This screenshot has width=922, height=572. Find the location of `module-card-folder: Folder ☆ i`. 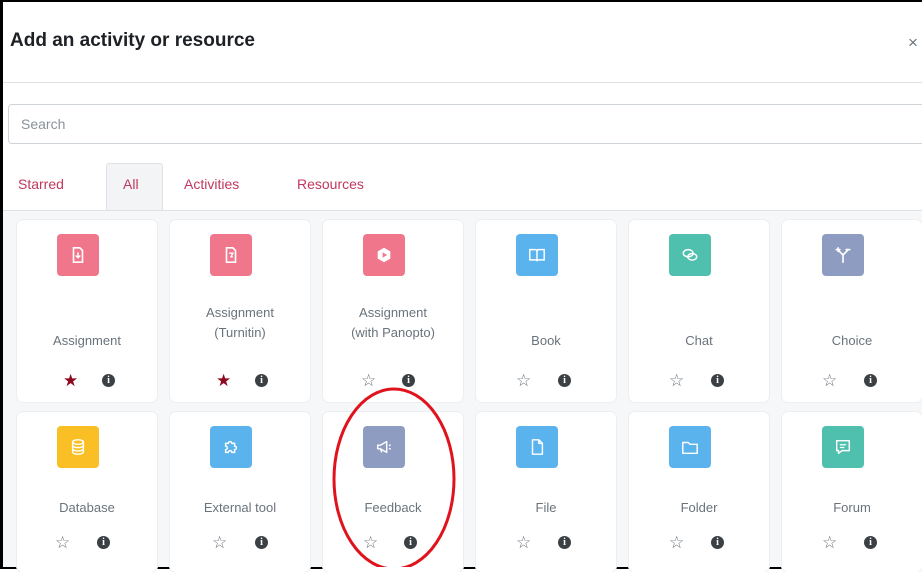

module-card-folder: Folder ☆ i is located at coordinates (699, 492).